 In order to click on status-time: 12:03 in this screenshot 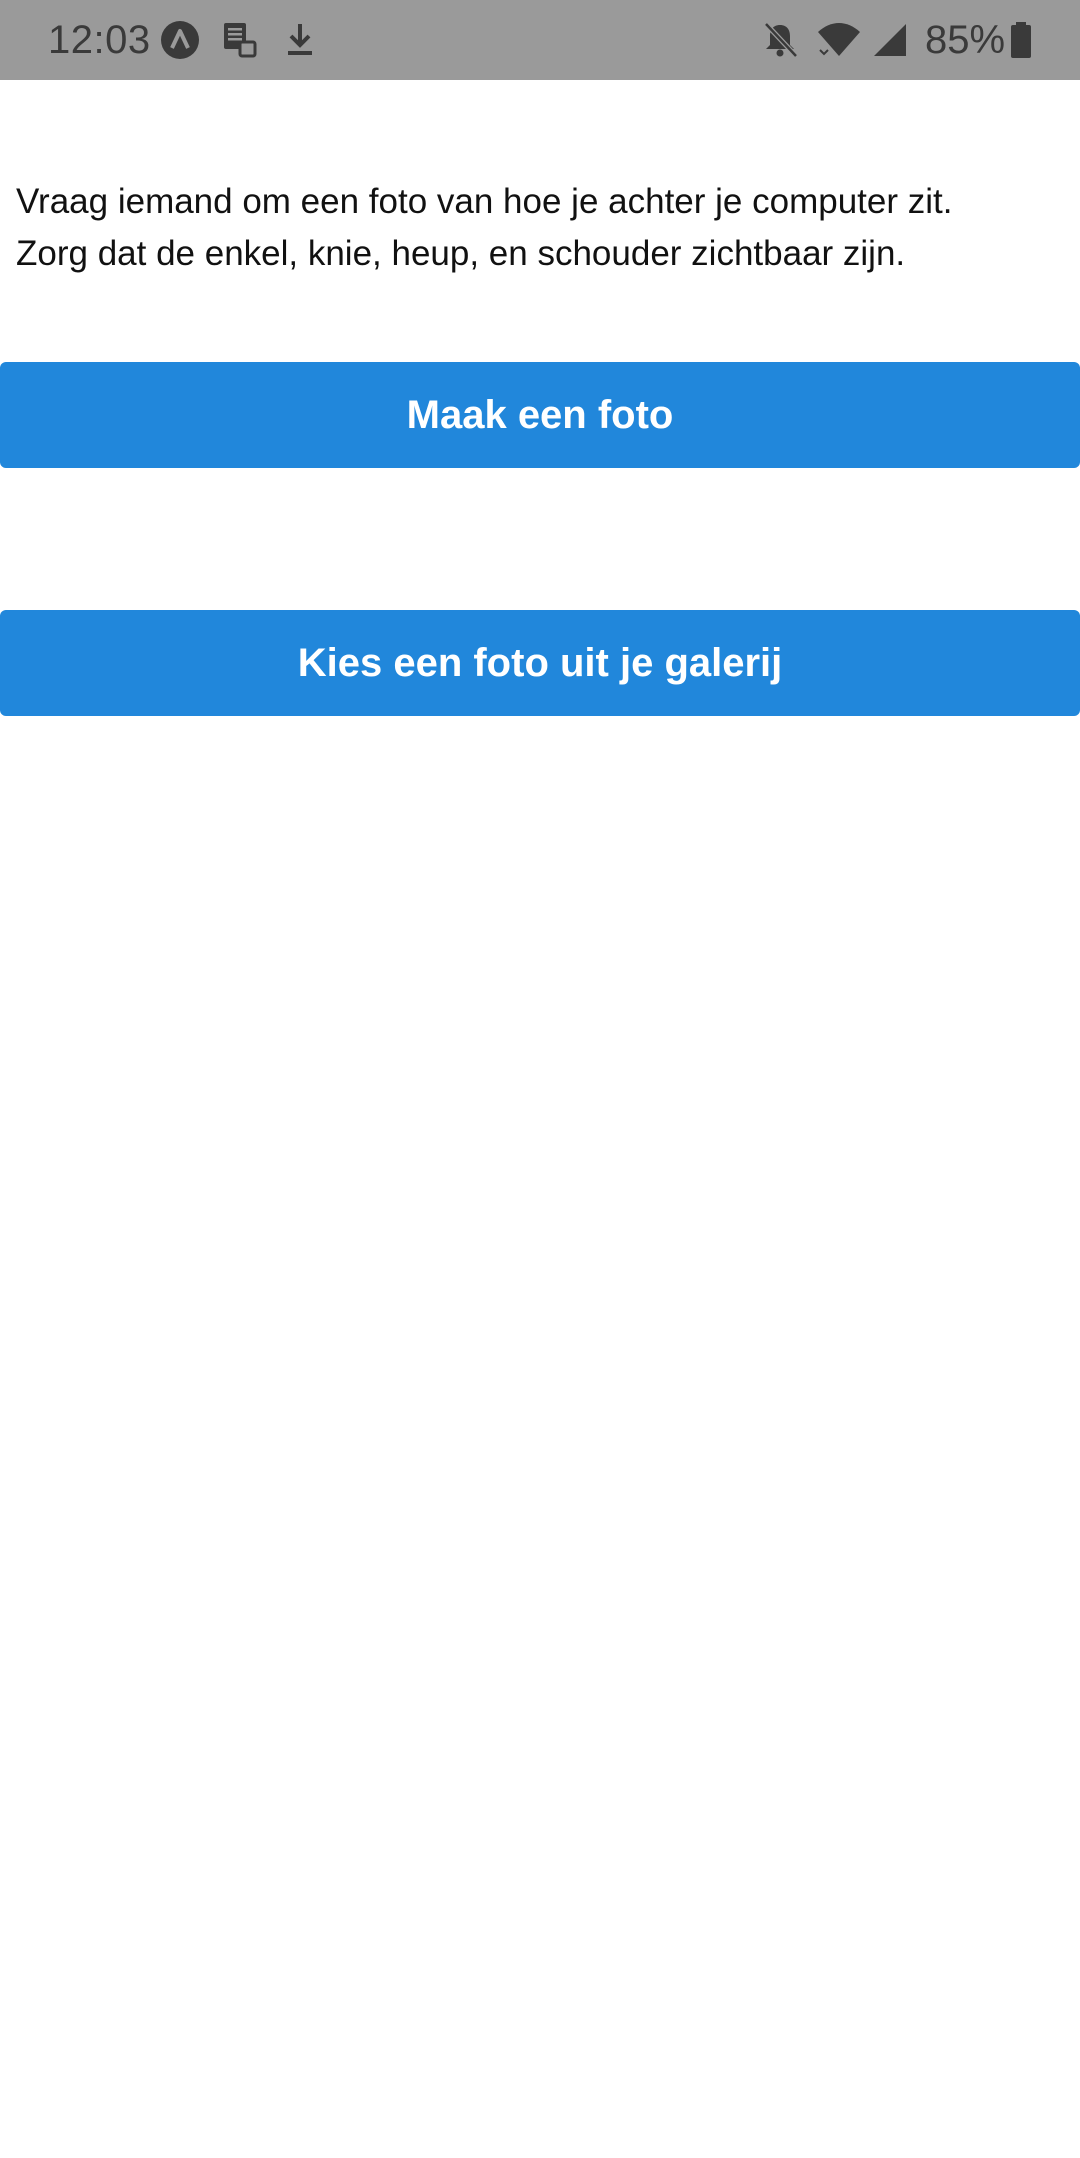, I will do `click(99, 40)`.